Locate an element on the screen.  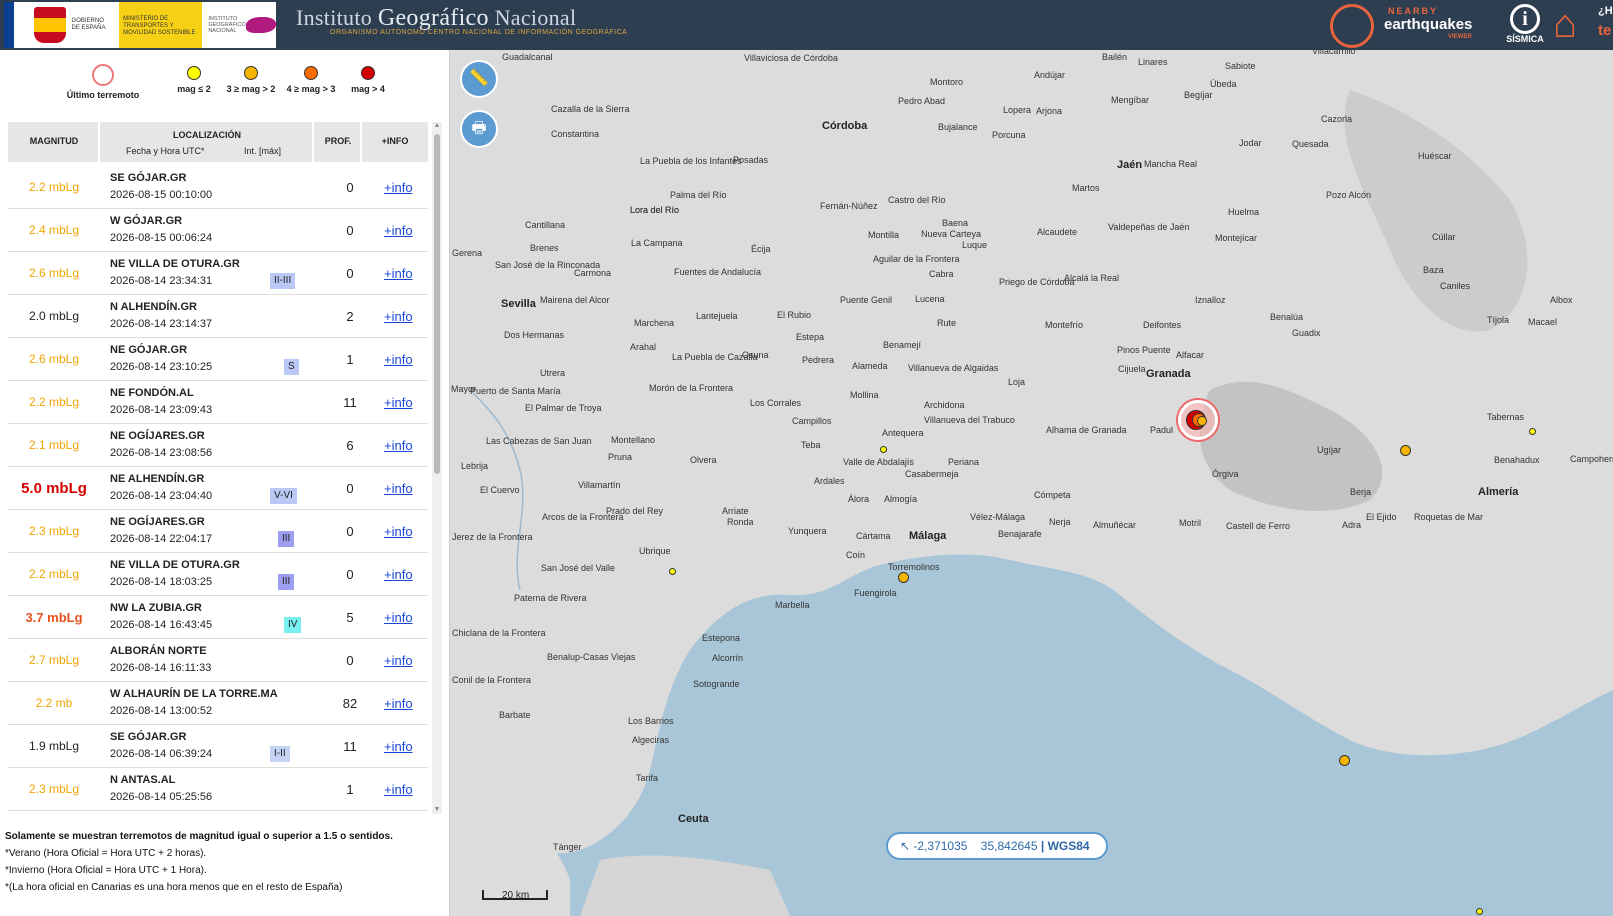
measure-button: 📏 is located at coordinates (479, 79).